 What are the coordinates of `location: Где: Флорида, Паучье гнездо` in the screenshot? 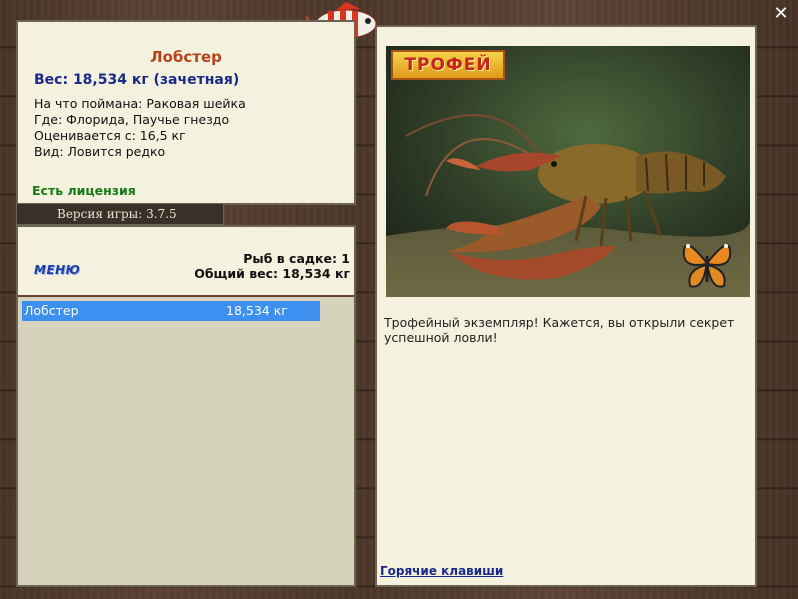 It's located at (132, 119).